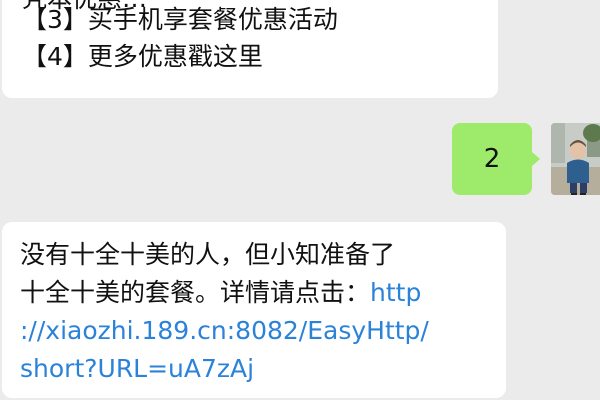  What do you see at coordinates (255, 369) in the screenshot?
I see `message-link: short?URL=uA7zAj` at bounding box center [255, 369].